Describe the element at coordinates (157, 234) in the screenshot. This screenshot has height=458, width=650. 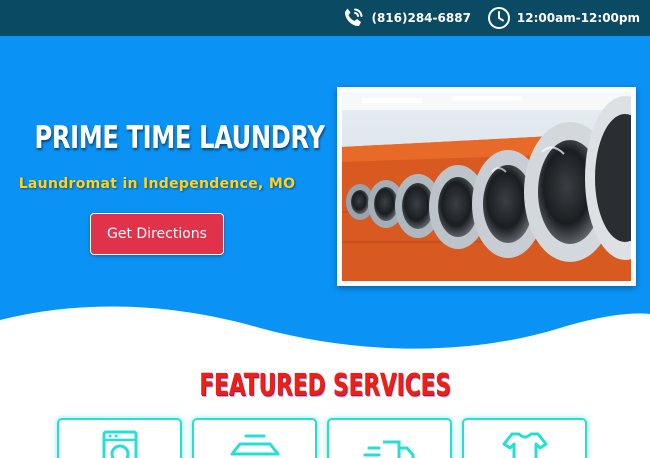
I see `get-directions-button: Get Directions` at that location.